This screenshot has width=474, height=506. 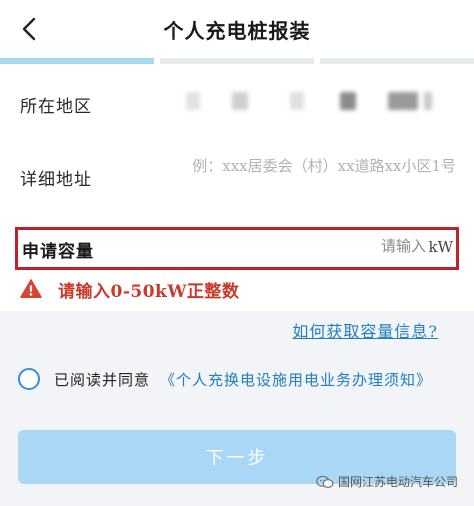 What do you see at coordinates (365, 330) in the screenshot?
I see `capacity-help-link: 如何获取容量信息?` at bounding box center [365, 330].